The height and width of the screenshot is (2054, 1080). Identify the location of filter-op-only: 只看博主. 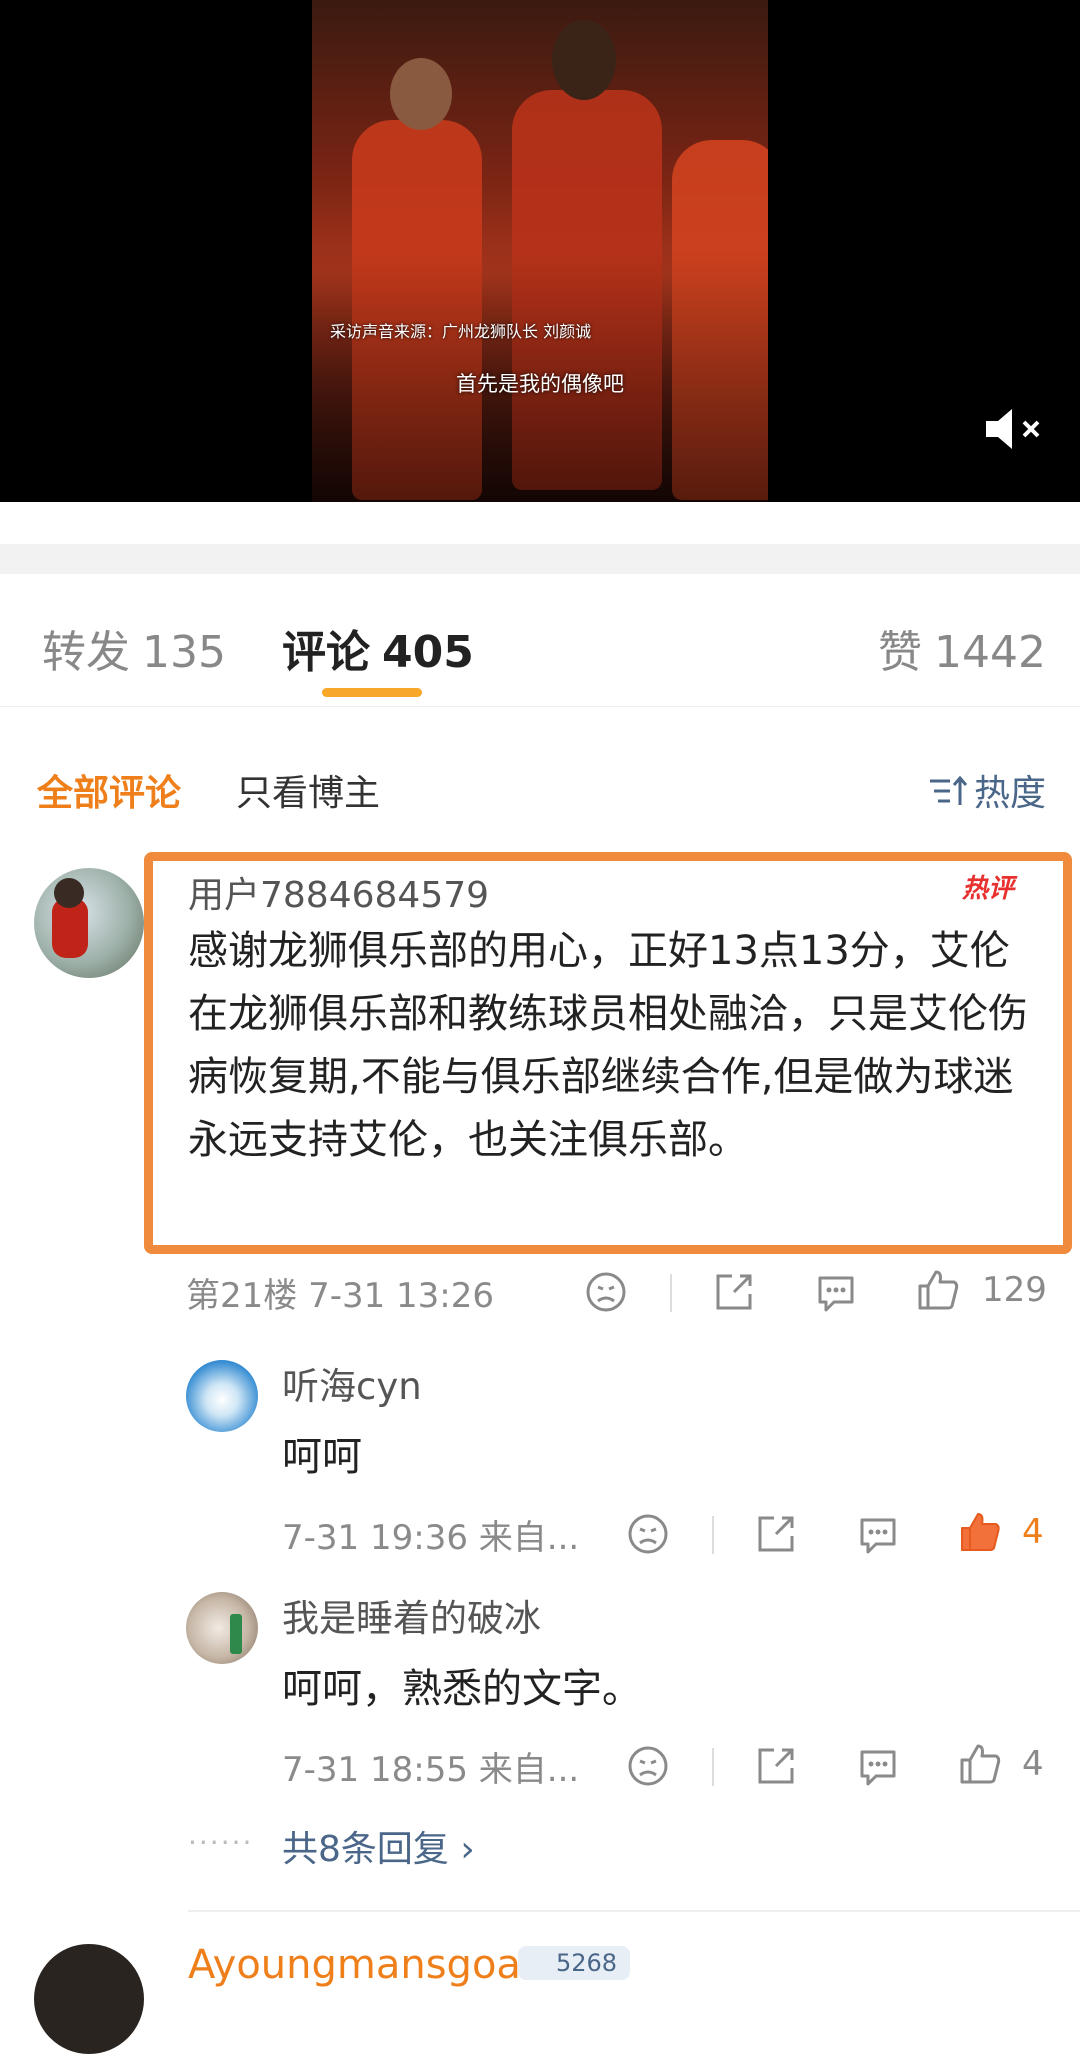
(308, 790).